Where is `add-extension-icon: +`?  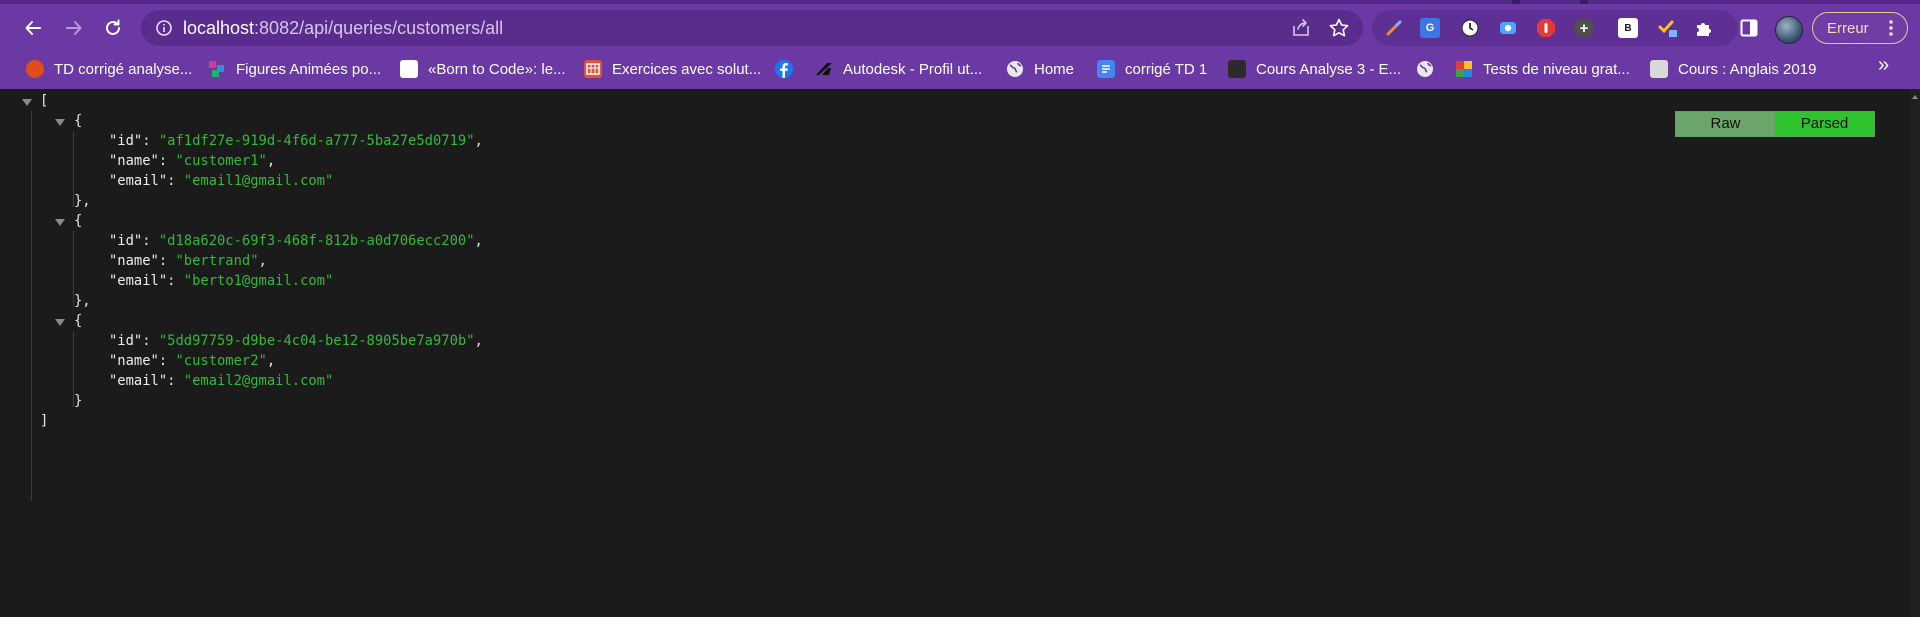 add-extension-icon: + is located at coordinates (1584, 28).